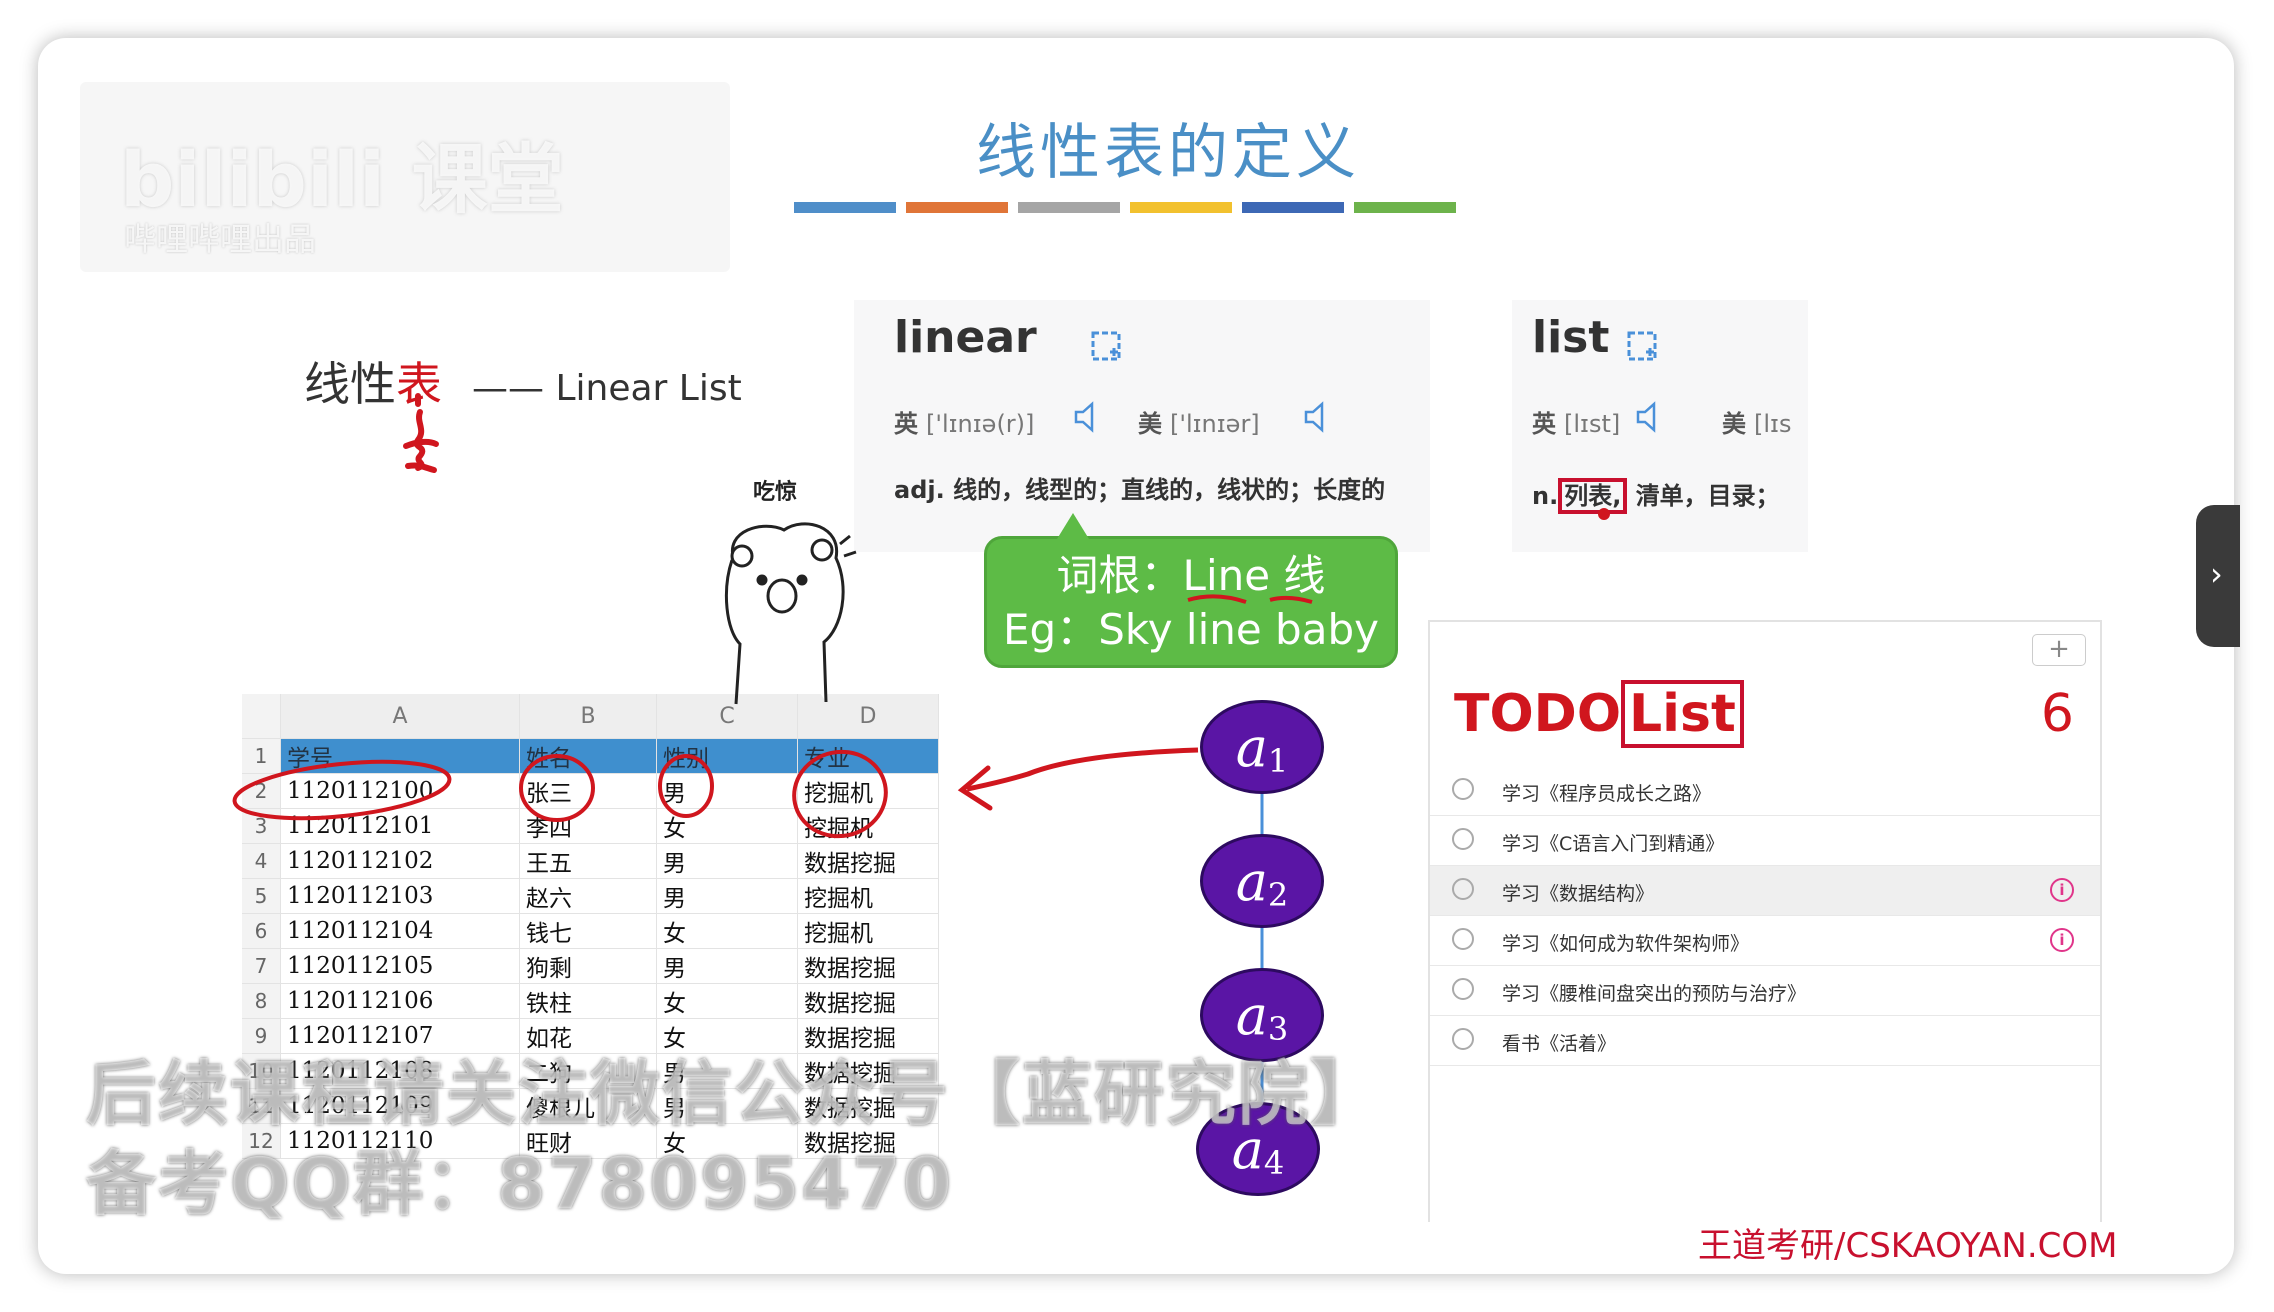  I want to click on todo-count: 6, so click(2057, 714).